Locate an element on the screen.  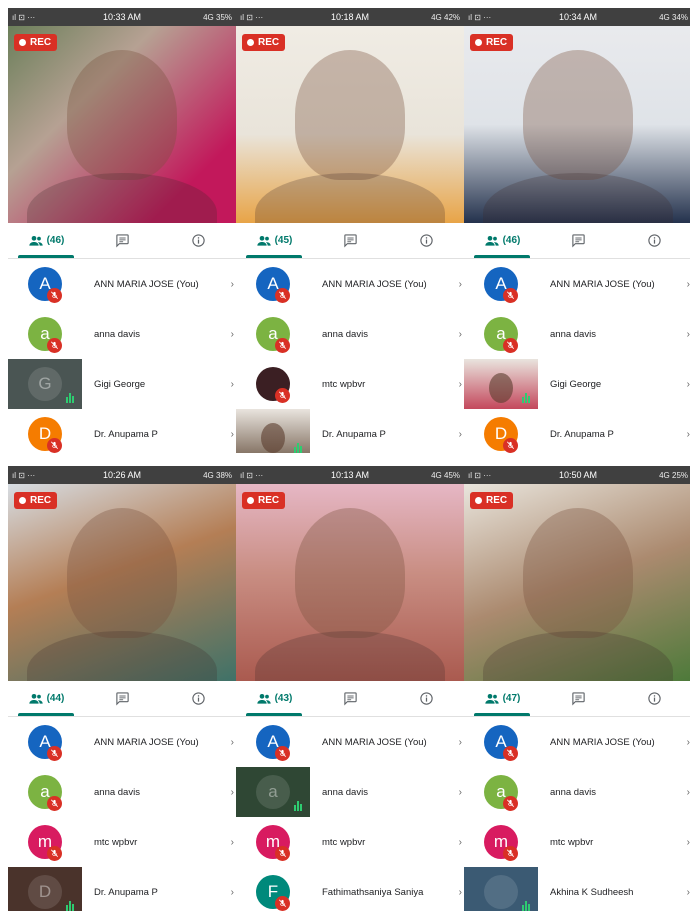
participant-row: mtc wpbvr › is located at coordinates (350, 384).